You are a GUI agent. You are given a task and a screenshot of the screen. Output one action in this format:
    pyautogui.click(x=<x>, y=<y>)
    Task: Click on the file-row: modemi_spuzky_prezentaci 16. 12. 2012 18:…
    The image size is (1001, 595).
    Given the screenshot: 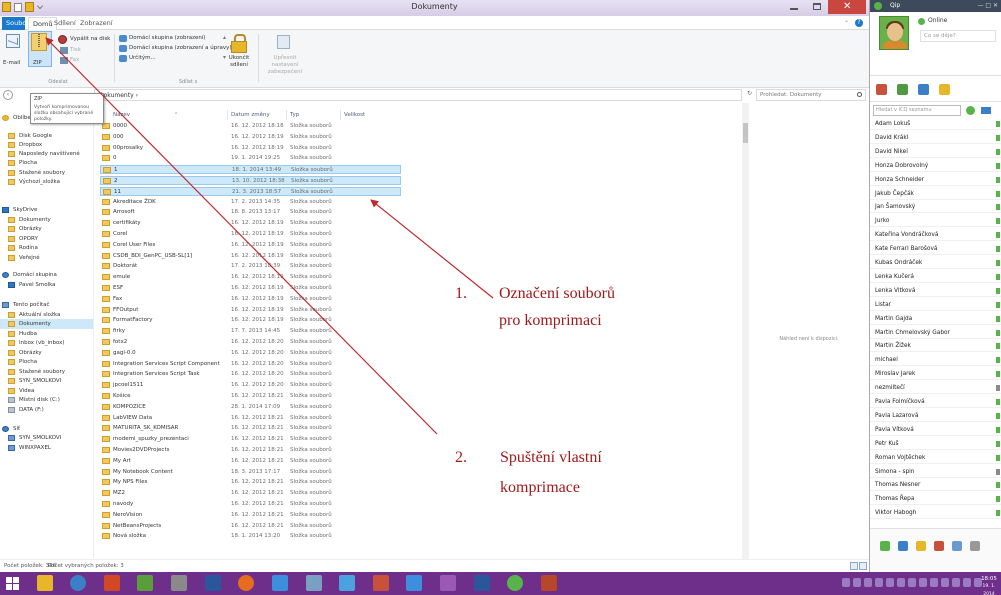 What is the action you would take?
    pyautogui.click(x=414, y=439)
    